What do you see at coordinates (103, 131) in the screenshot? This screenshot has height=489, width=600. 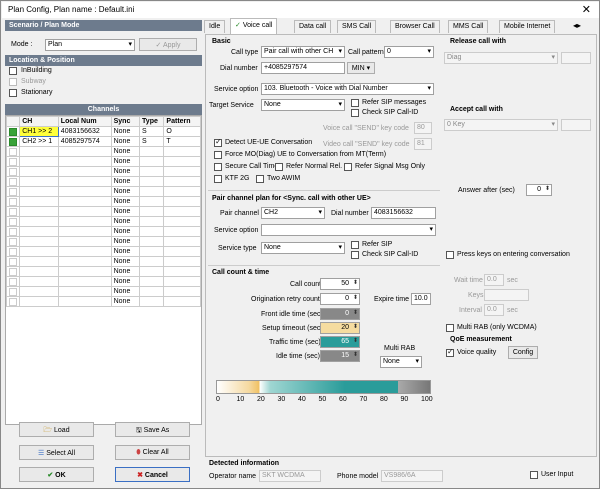 I see `table-row: CH1 >> 2 4083156632 None S O` at bounding box center [103, 131].